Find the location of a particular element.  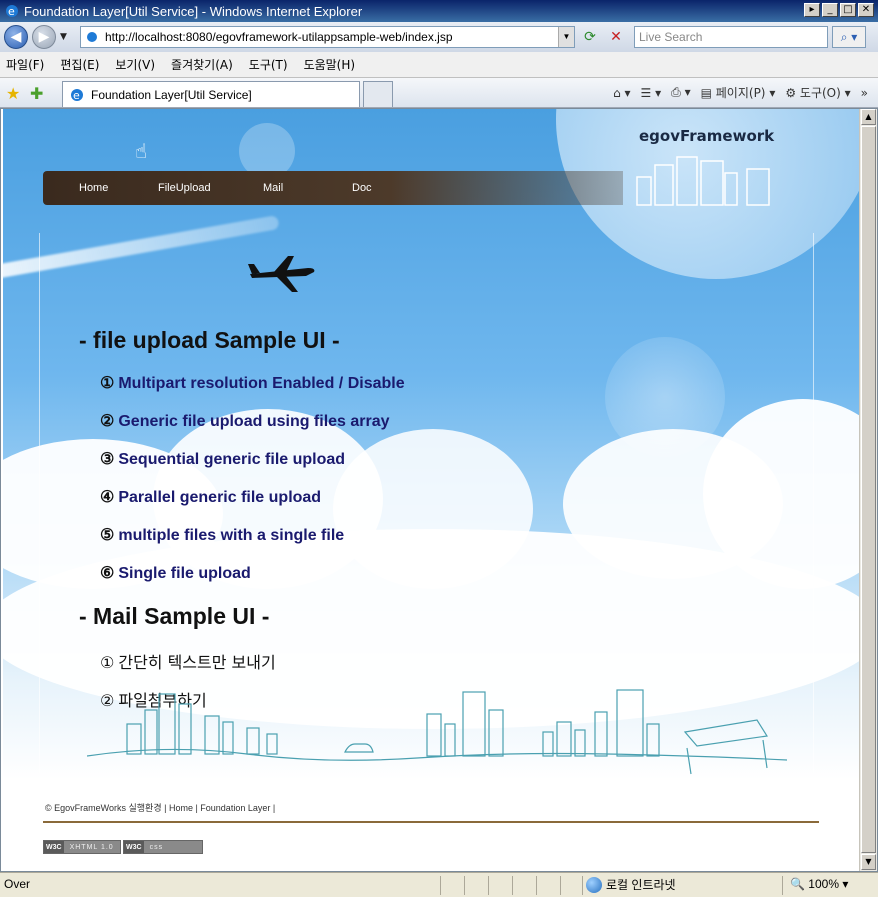

tools-menu: ⚙ 도구(O) ▾ is located at coordinates (817, 92).